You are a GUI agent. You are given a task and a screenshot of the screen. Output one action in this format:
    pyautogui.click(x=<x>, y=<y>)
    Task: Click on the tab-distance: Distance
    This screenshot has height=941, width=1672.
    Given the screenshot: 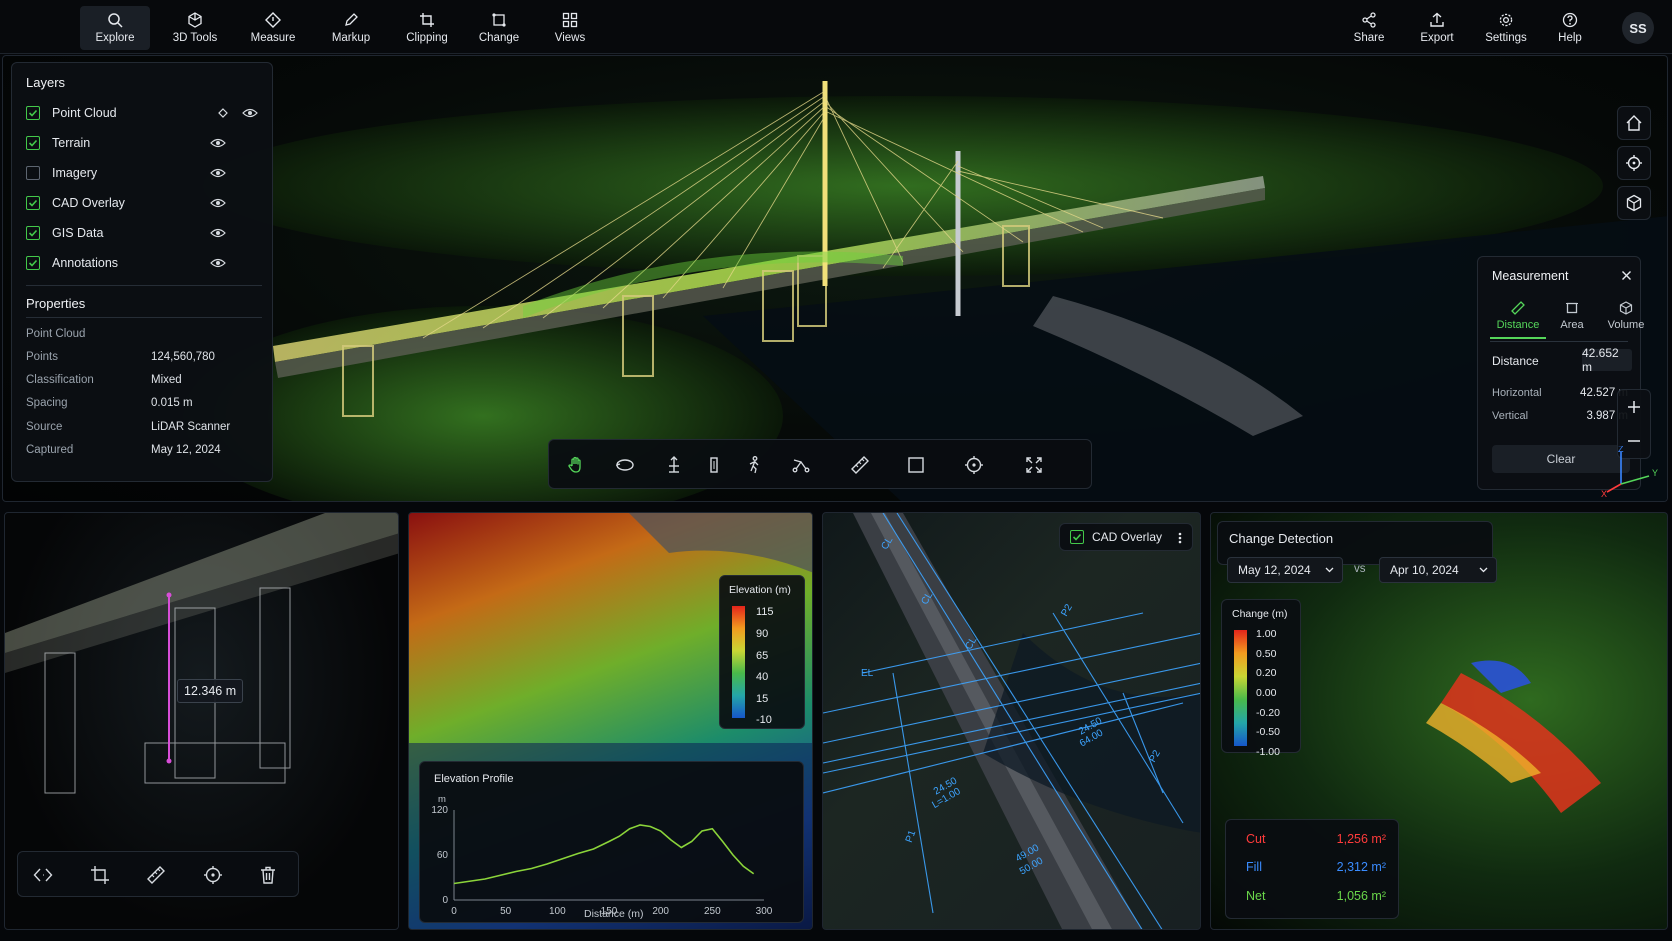 What is the action you would take?
    pyautogui.click(x=1518, y=320)
    